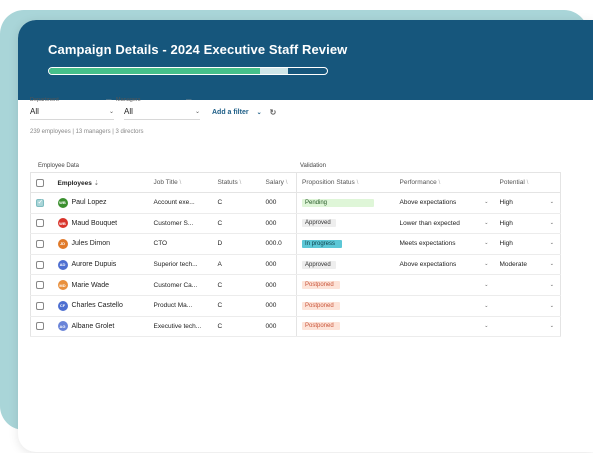 The image size is (593, 453). Describe the element at coordinates (273, 112) in the screenshot. I see `reset-icon: ↻` at that location.